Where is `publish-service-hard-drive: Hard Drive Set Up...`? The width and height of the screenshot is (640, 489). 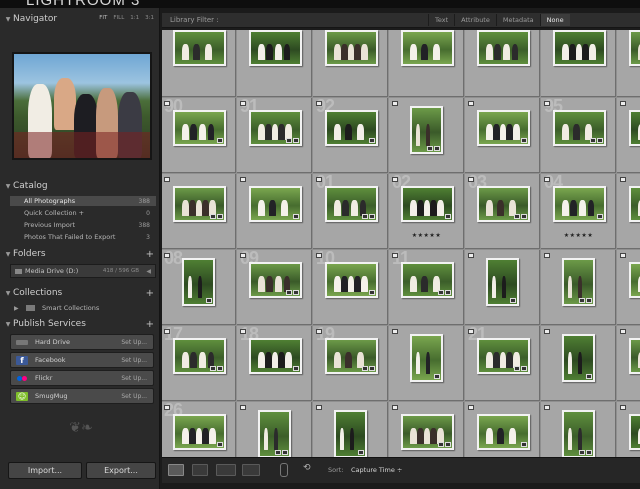 publish-service-hard-drive: Hard Drive Set Up... is located at coordinates (82, 342).